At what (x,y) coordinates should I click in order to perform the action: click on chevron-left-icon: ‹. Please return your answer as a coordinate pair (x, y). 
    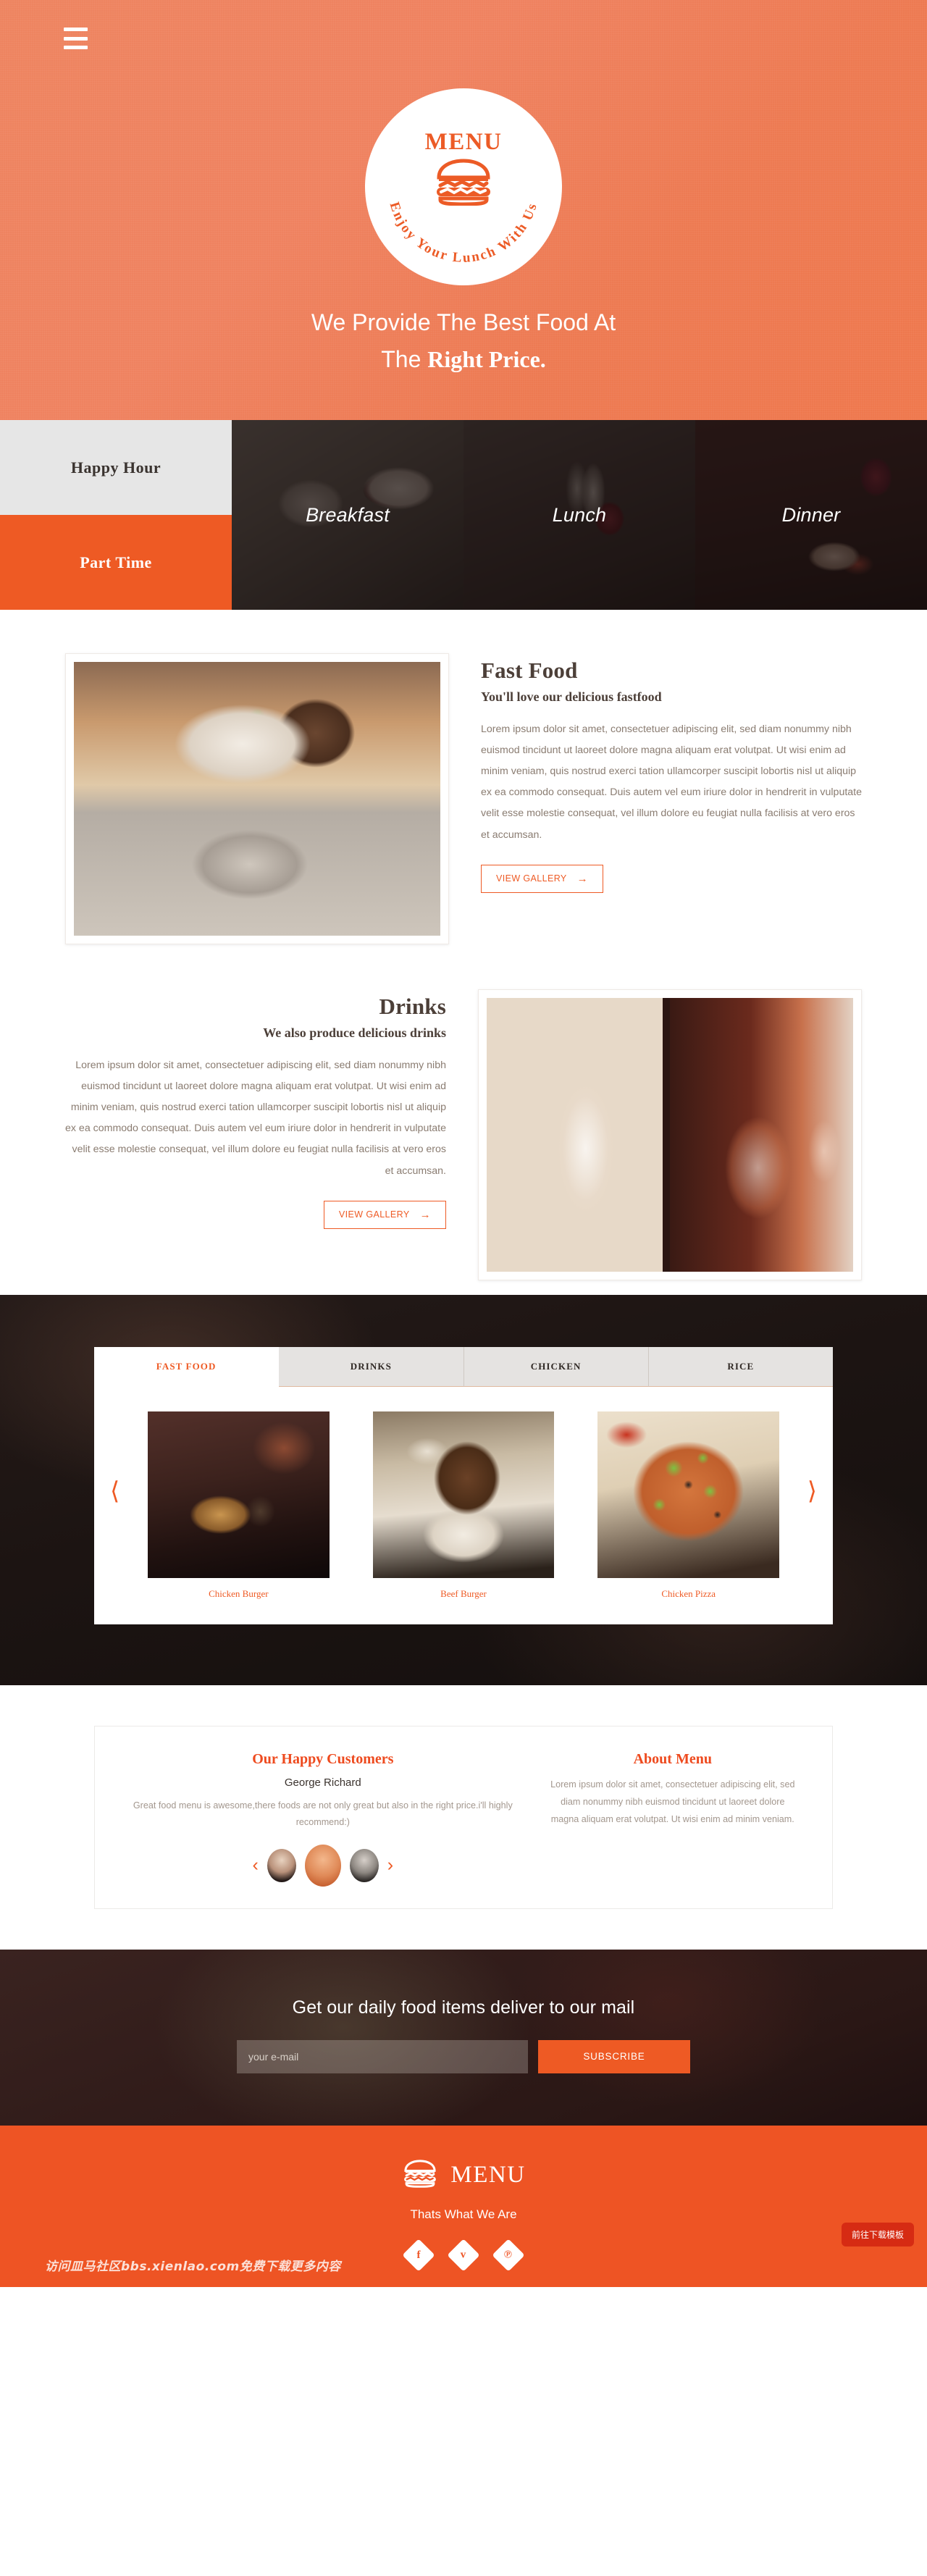
    Looking at the image, I should click on (255, 1865).